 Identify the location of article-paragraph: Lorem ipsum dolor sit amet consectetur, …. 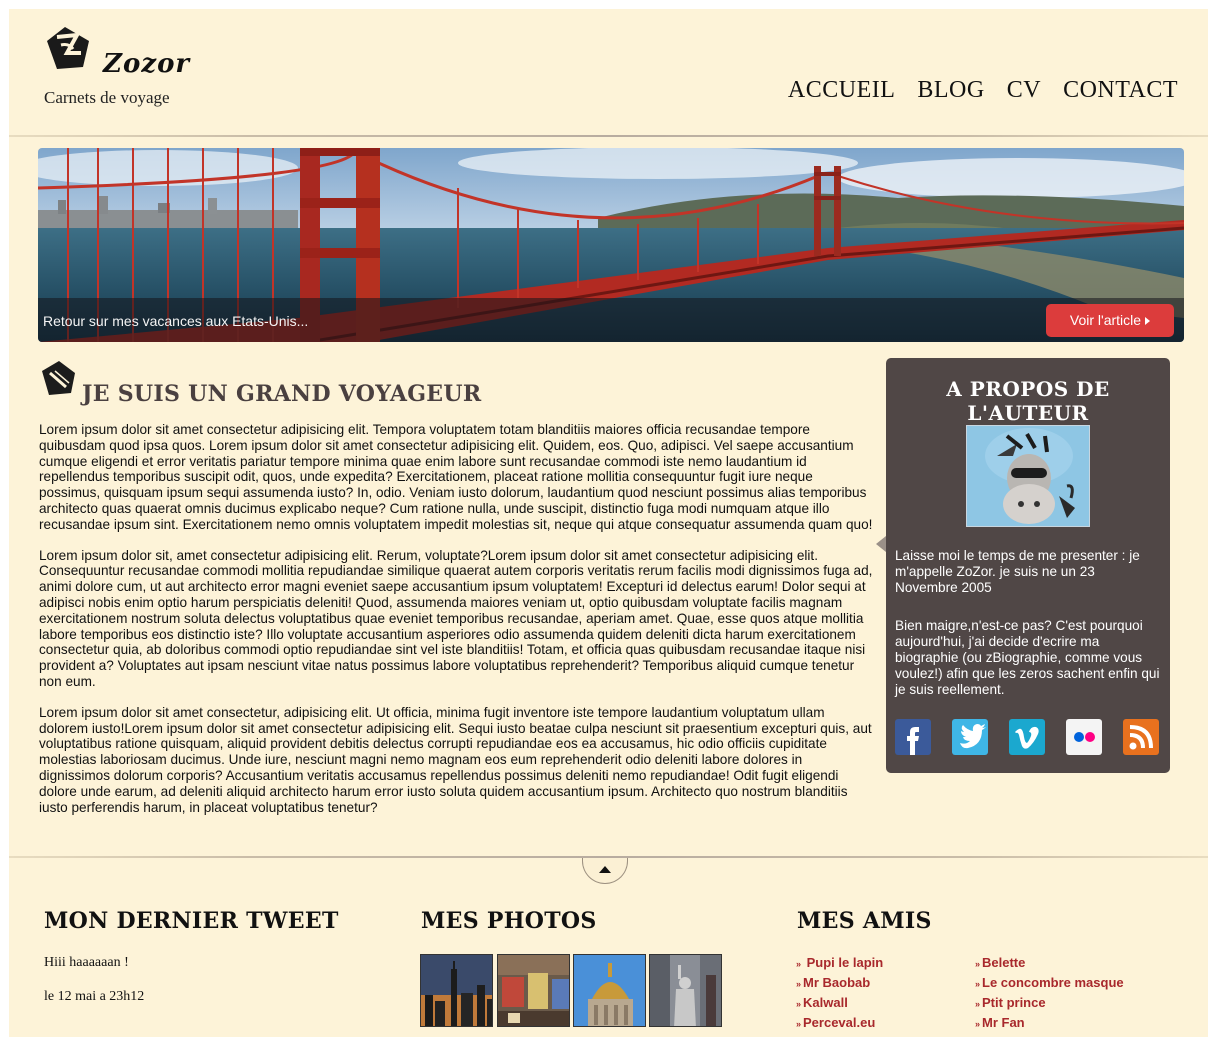
(455, 759).